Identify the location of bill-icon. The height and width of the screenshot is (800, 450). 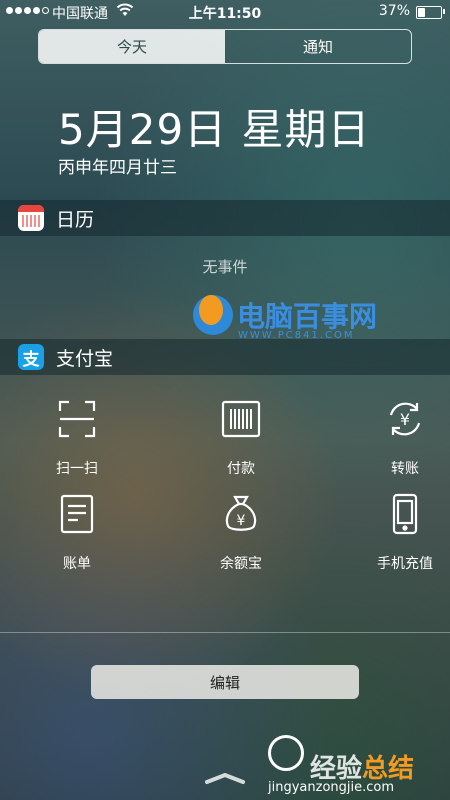
(77, 514).